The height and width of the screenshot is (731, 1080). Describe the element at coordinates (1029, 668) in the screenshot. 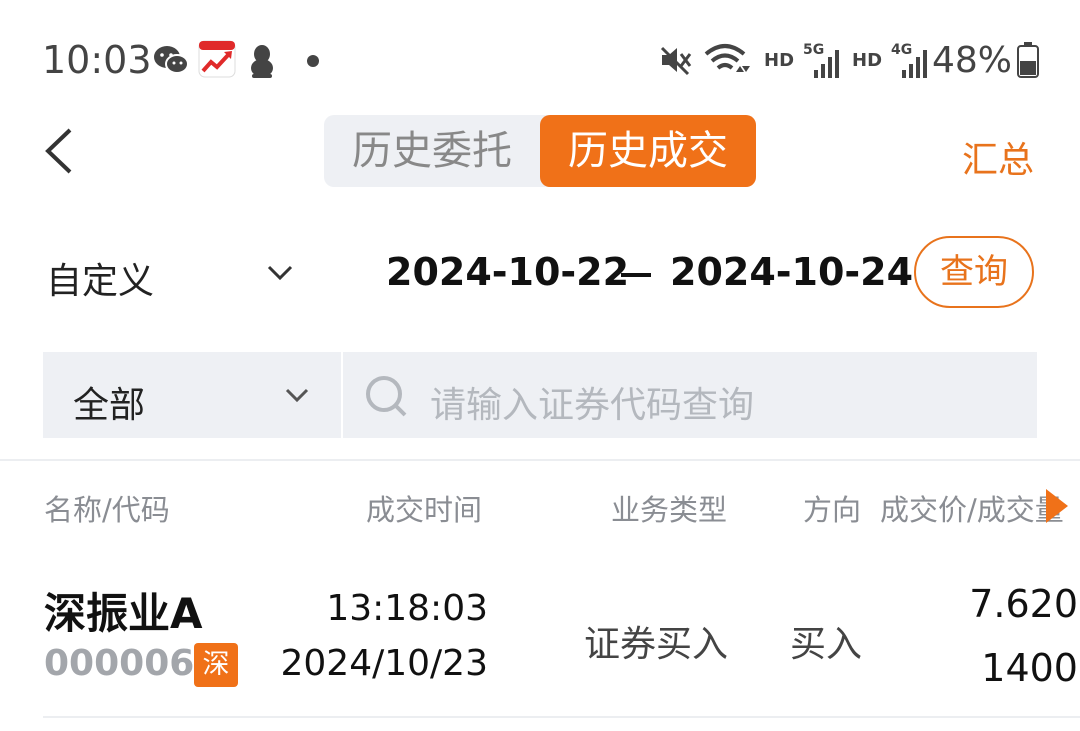

I see `trade-quantity: 1400` at that location.